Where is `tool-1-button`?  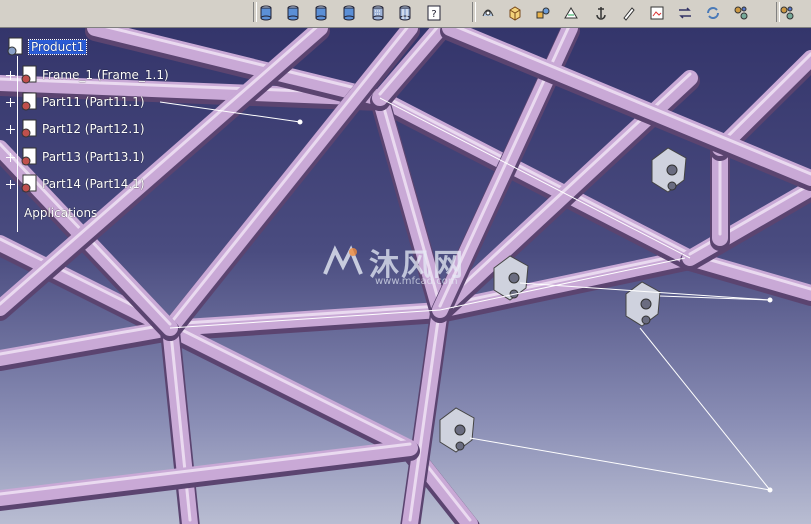 tool-1-button is located at coordinates (487, 13).